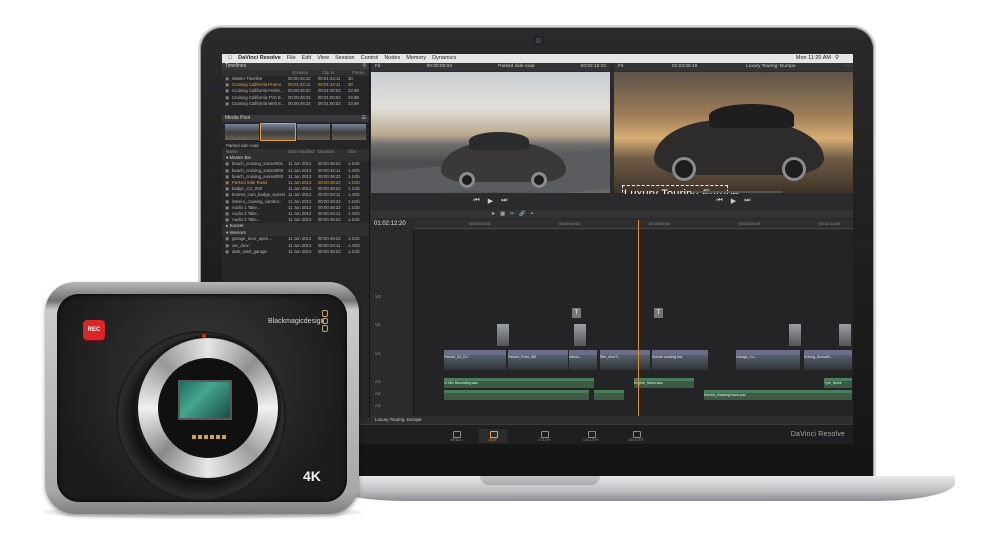 Image resolution: width=1000 pixels, height=545 pixels. What do you see at coordinates (538, 40) in the screenshot?
I see `webcam` at bounding box center [538, 40].